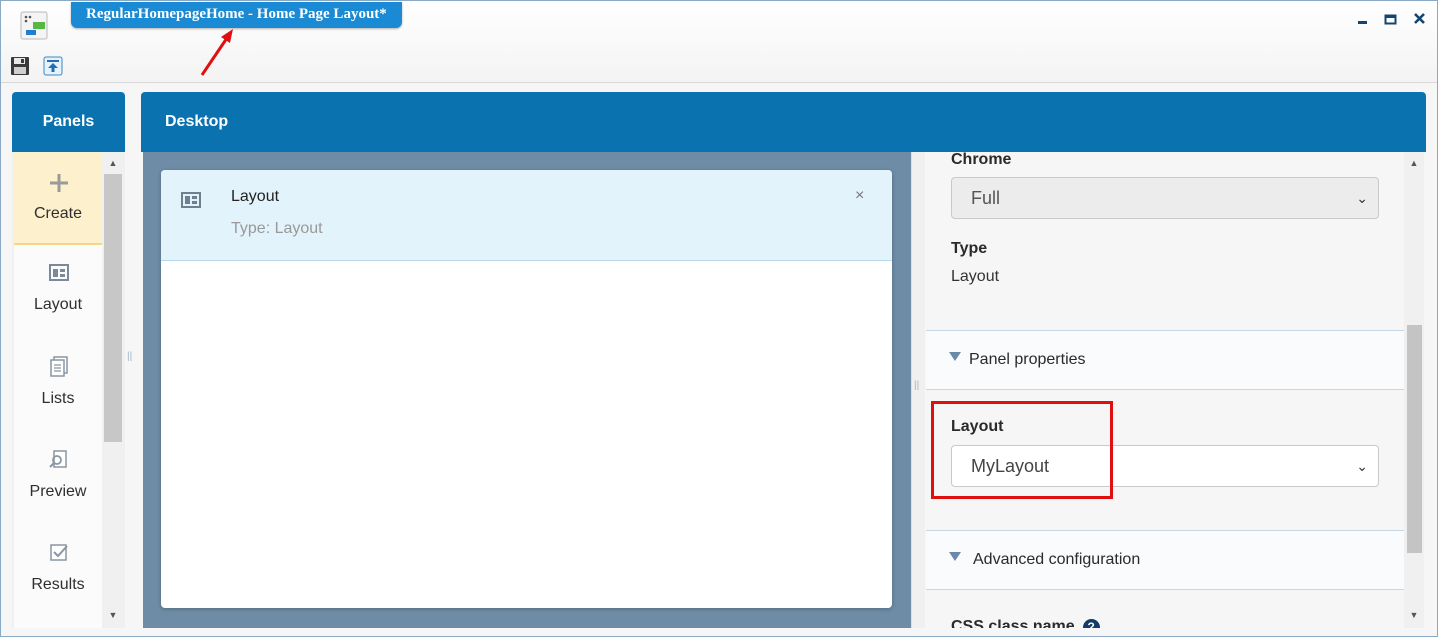  Describe the element at coordinates (1027, 359) in the screenshot. I see `section-title: Panel properties` at that location.